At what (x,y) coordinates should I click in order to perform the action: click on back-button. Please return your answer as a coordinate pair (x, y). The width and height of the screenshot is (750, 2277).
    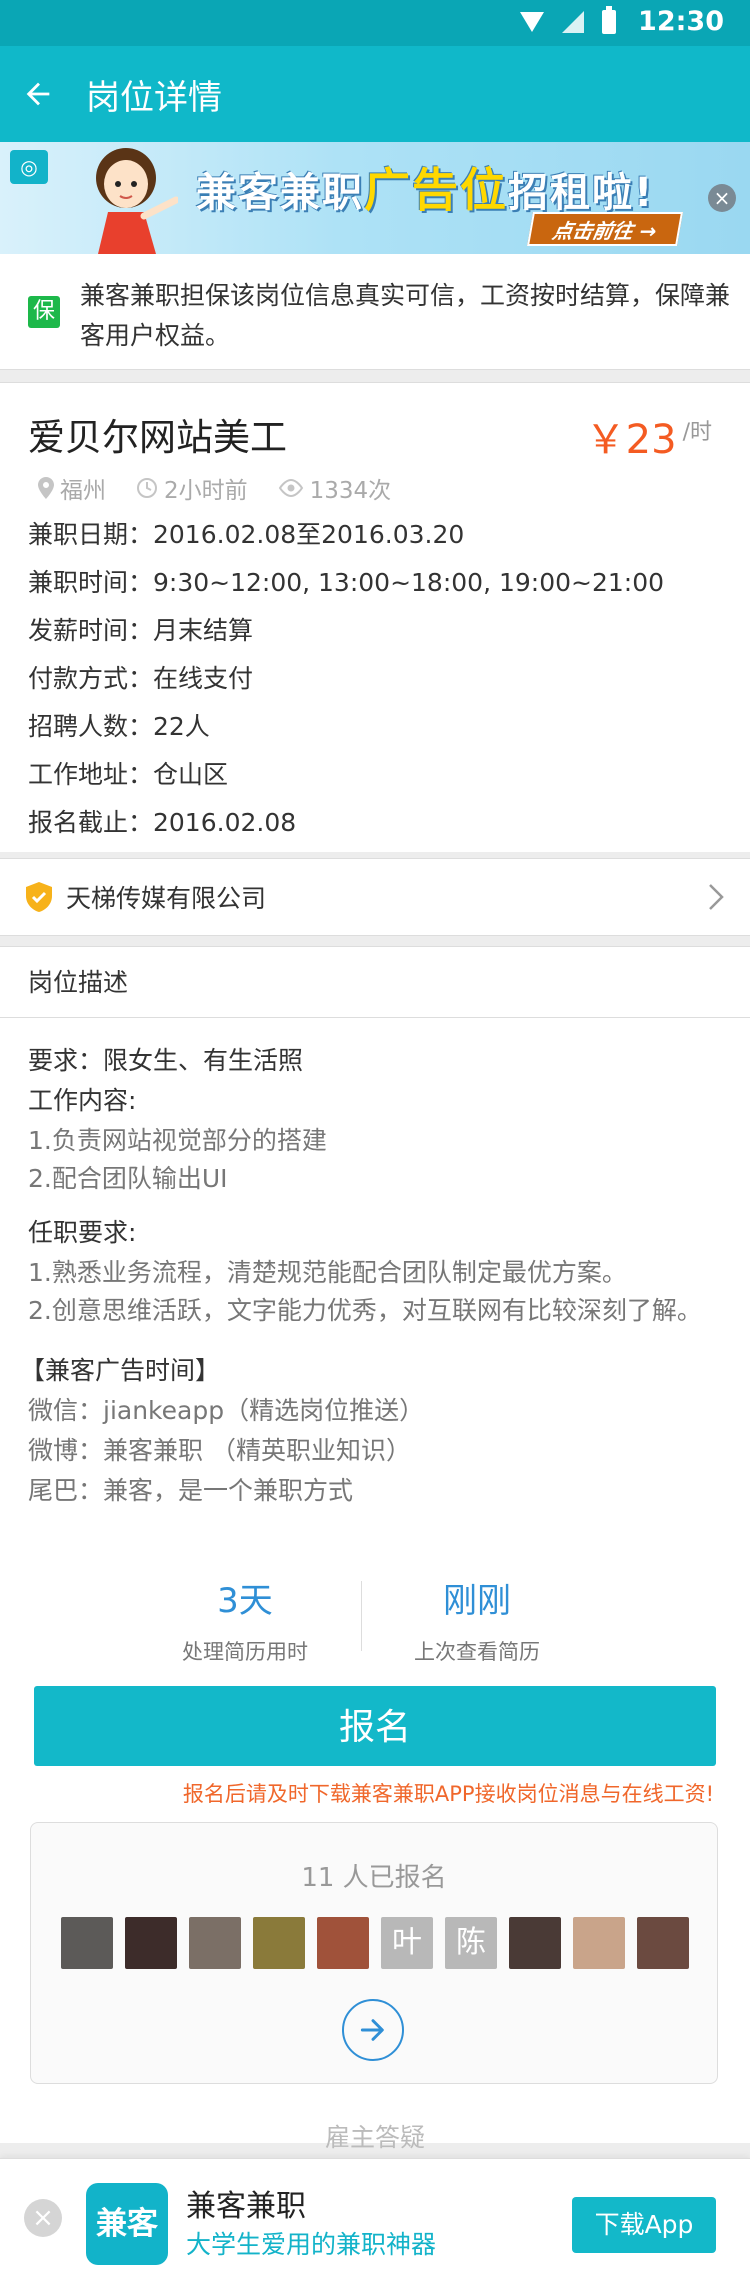
    Looking at the image, I should click on (38, 94).